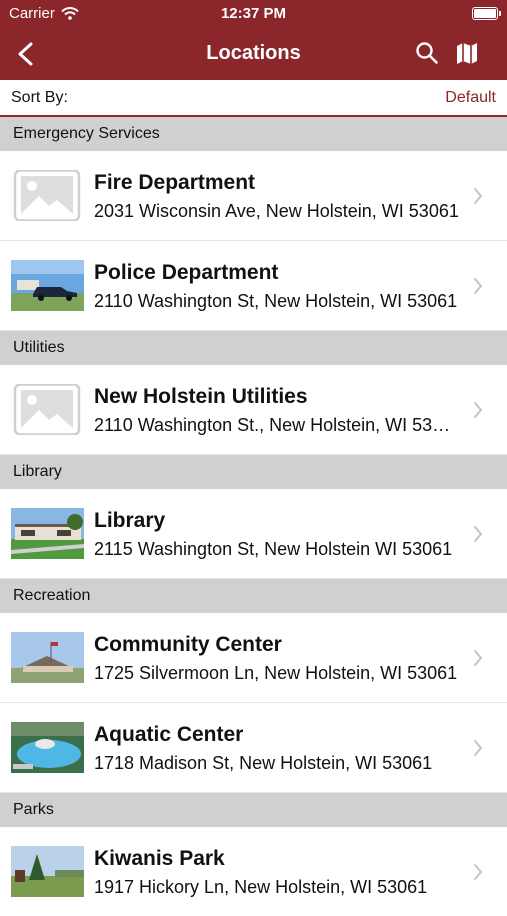  Describe the element at coordinates (253, 810) in the screenshot. I see `section-header: Parks` at that location.